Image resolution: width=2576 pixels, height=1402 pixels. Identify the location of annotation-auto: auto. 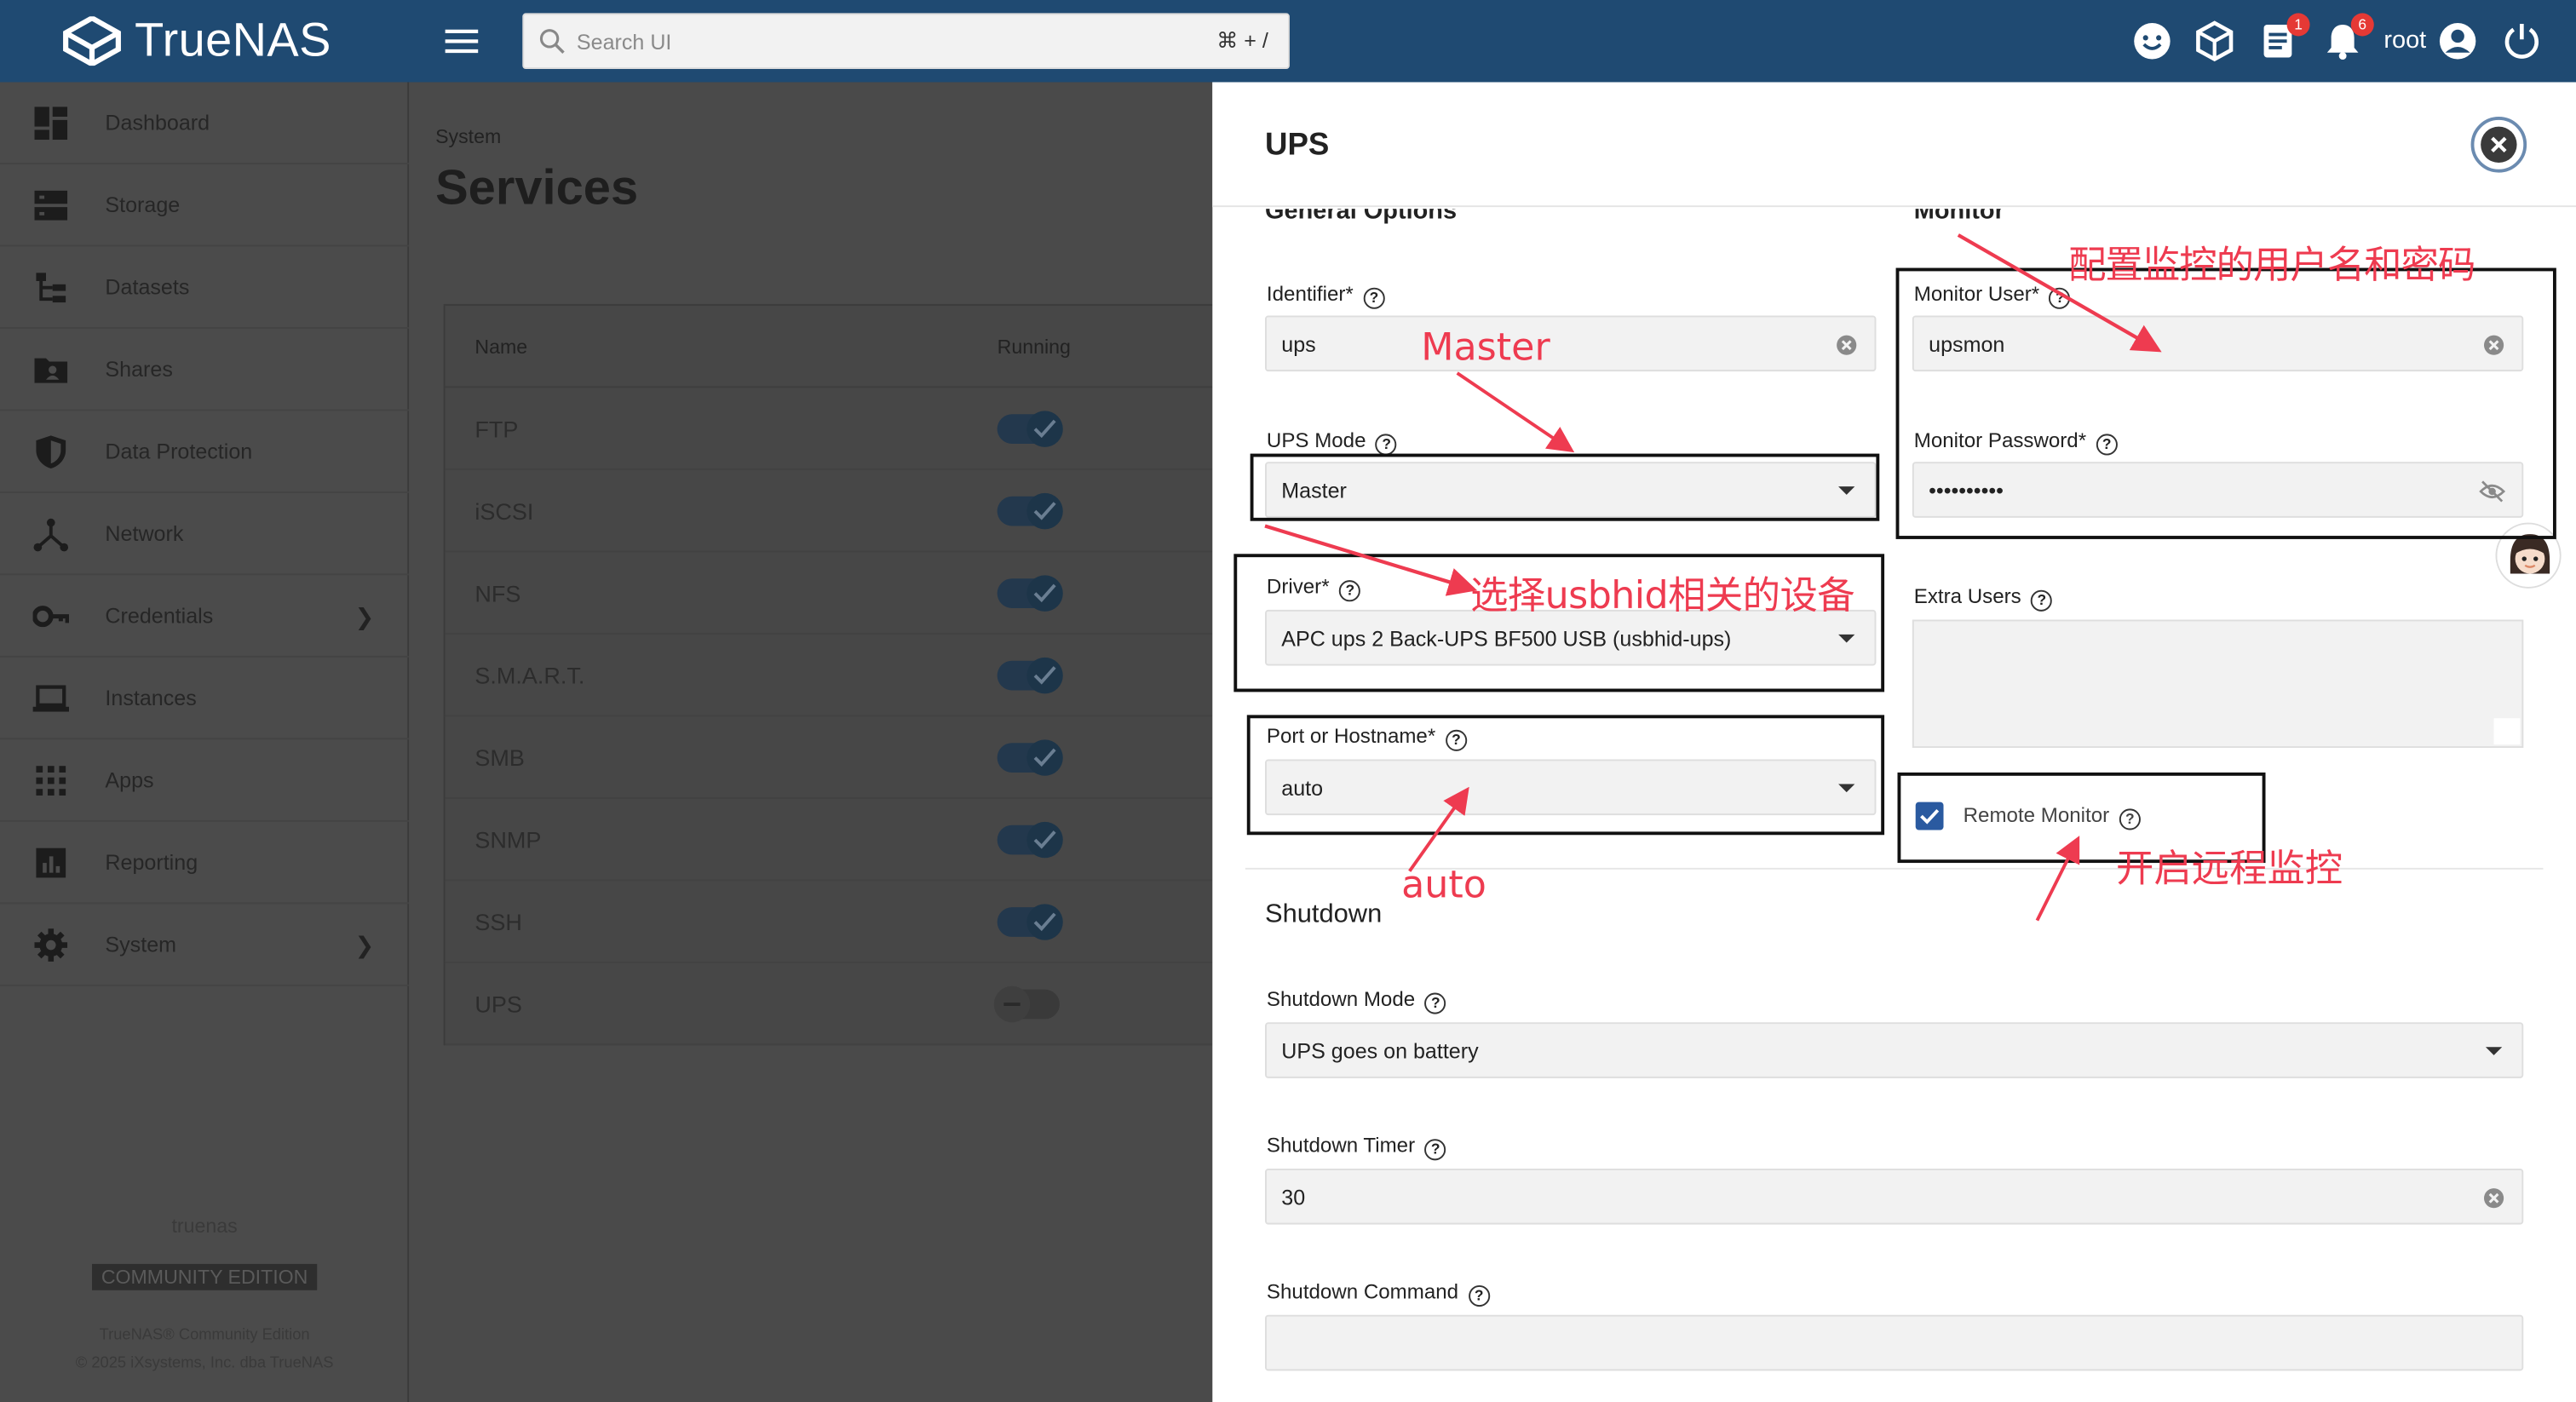
(1444, 886).